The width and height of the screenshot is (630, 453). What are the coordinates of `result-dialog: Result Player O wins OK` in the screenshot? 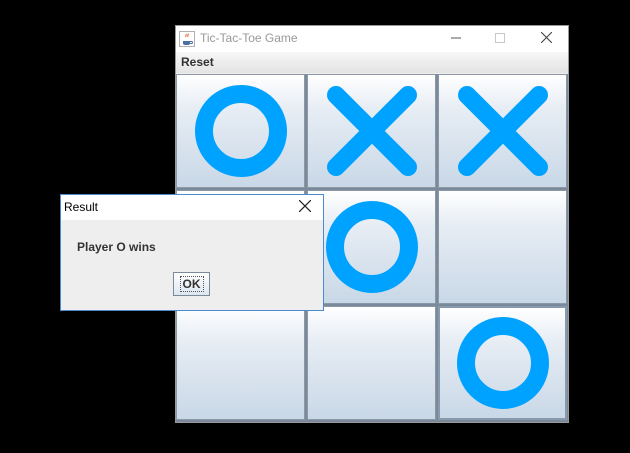 It's located at (192, 252).